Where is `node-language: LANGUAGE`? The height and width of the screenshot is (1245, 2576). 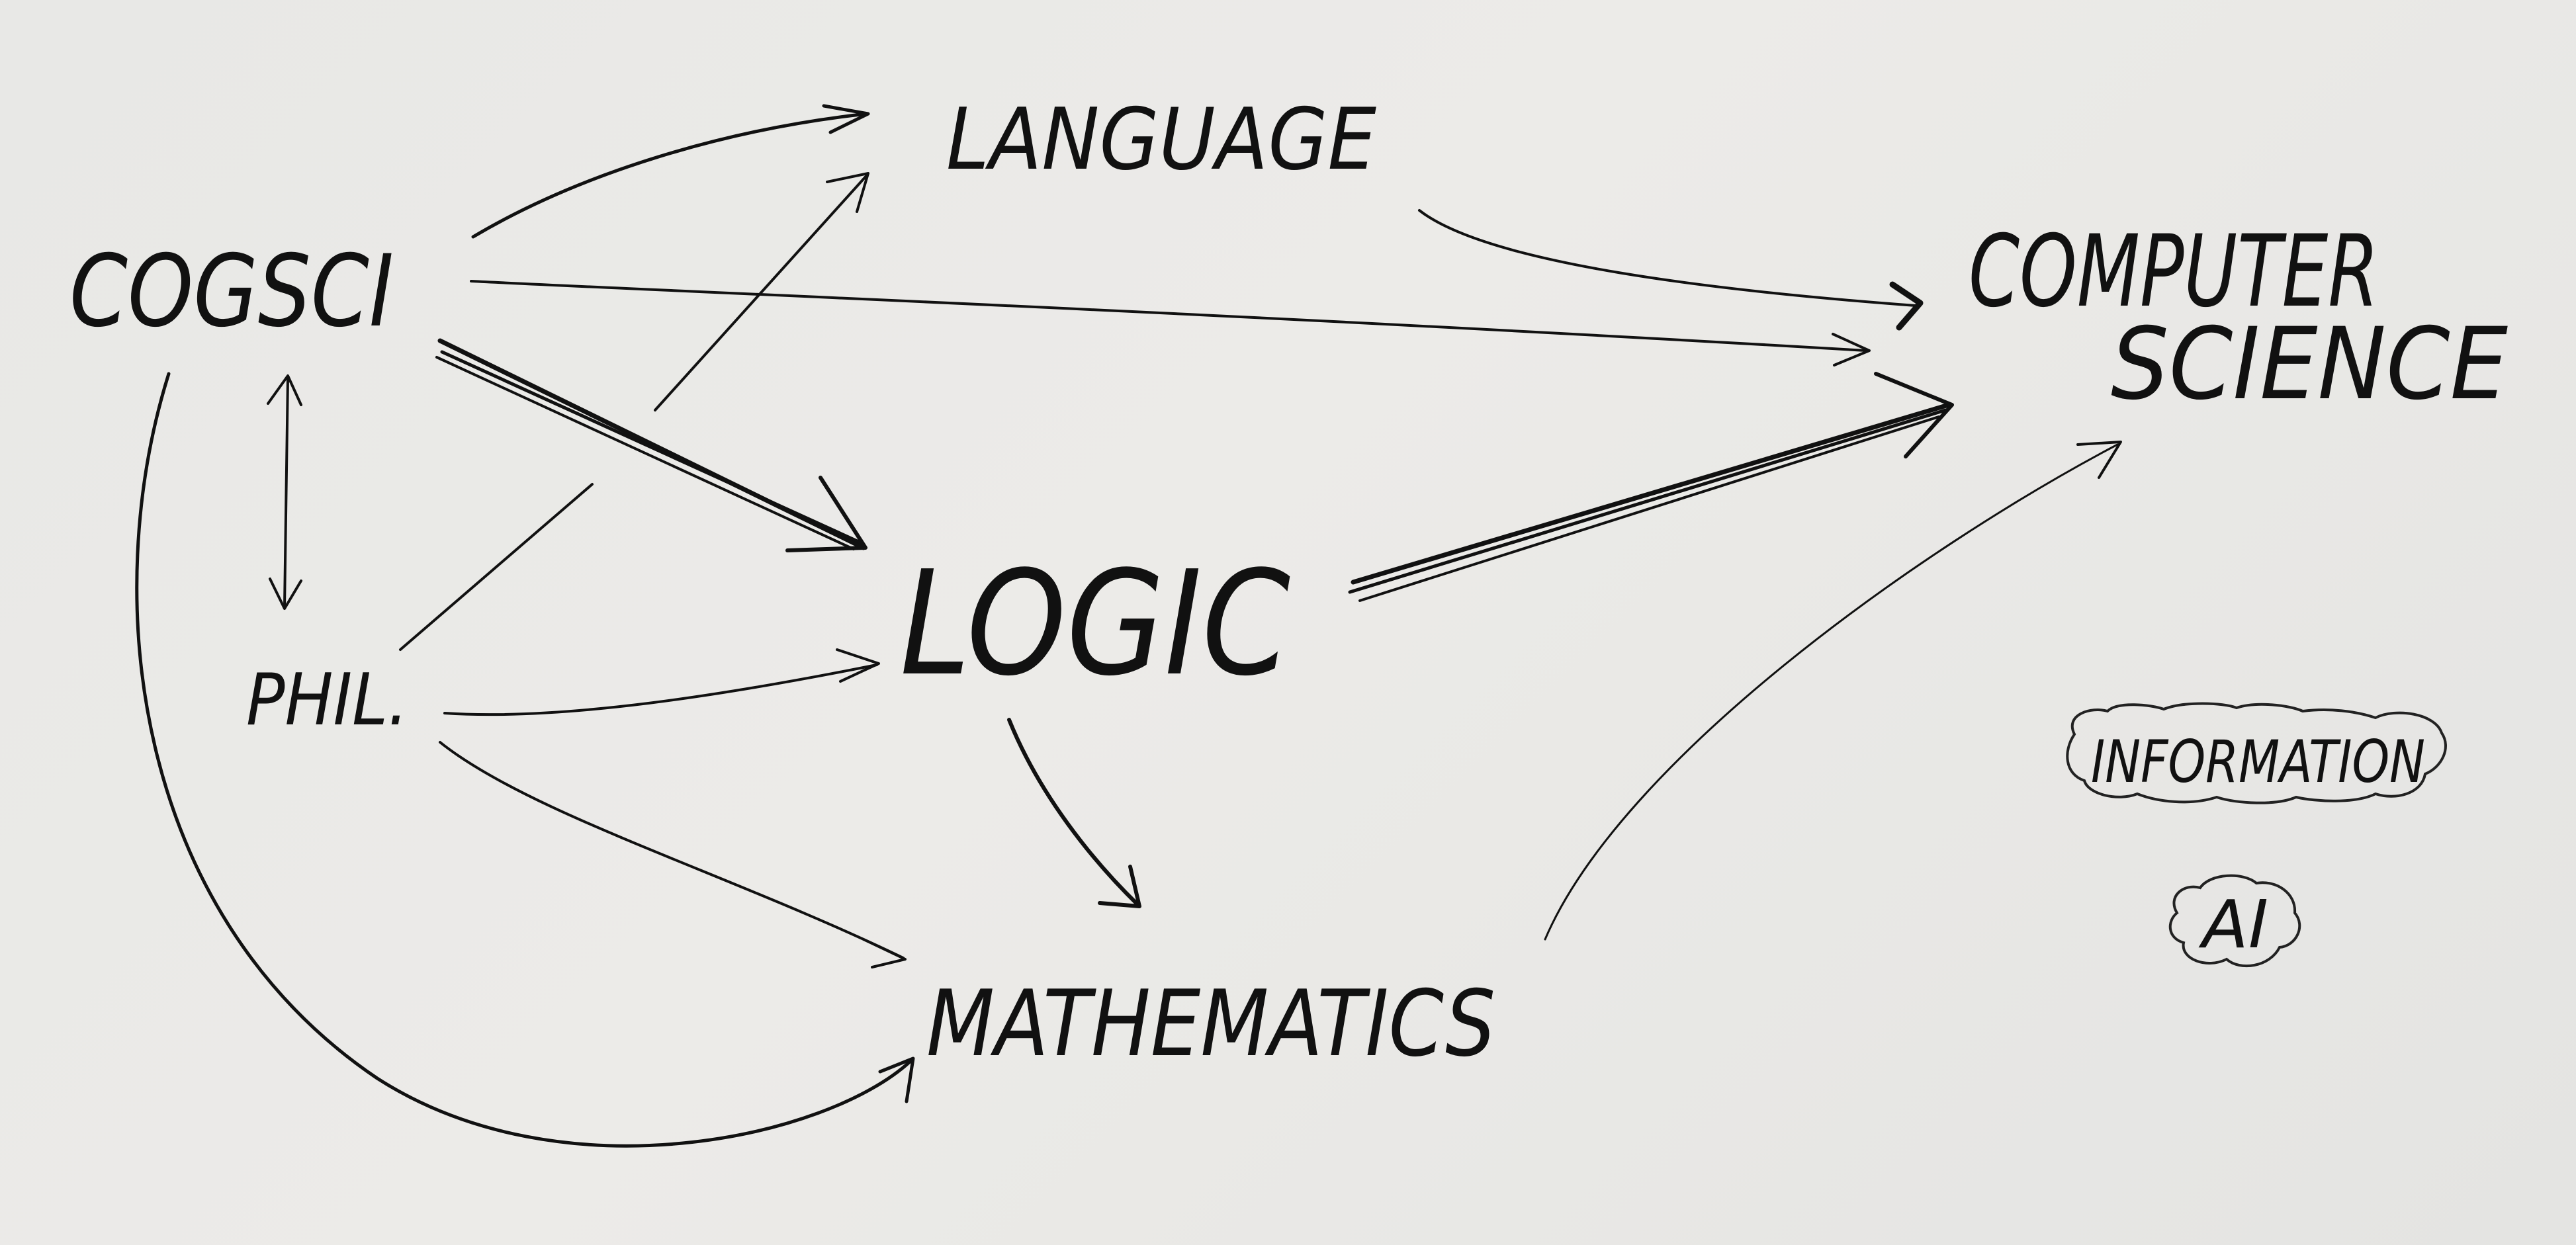 node-language: LANGUAGE is located at coordinates (1161, 140).